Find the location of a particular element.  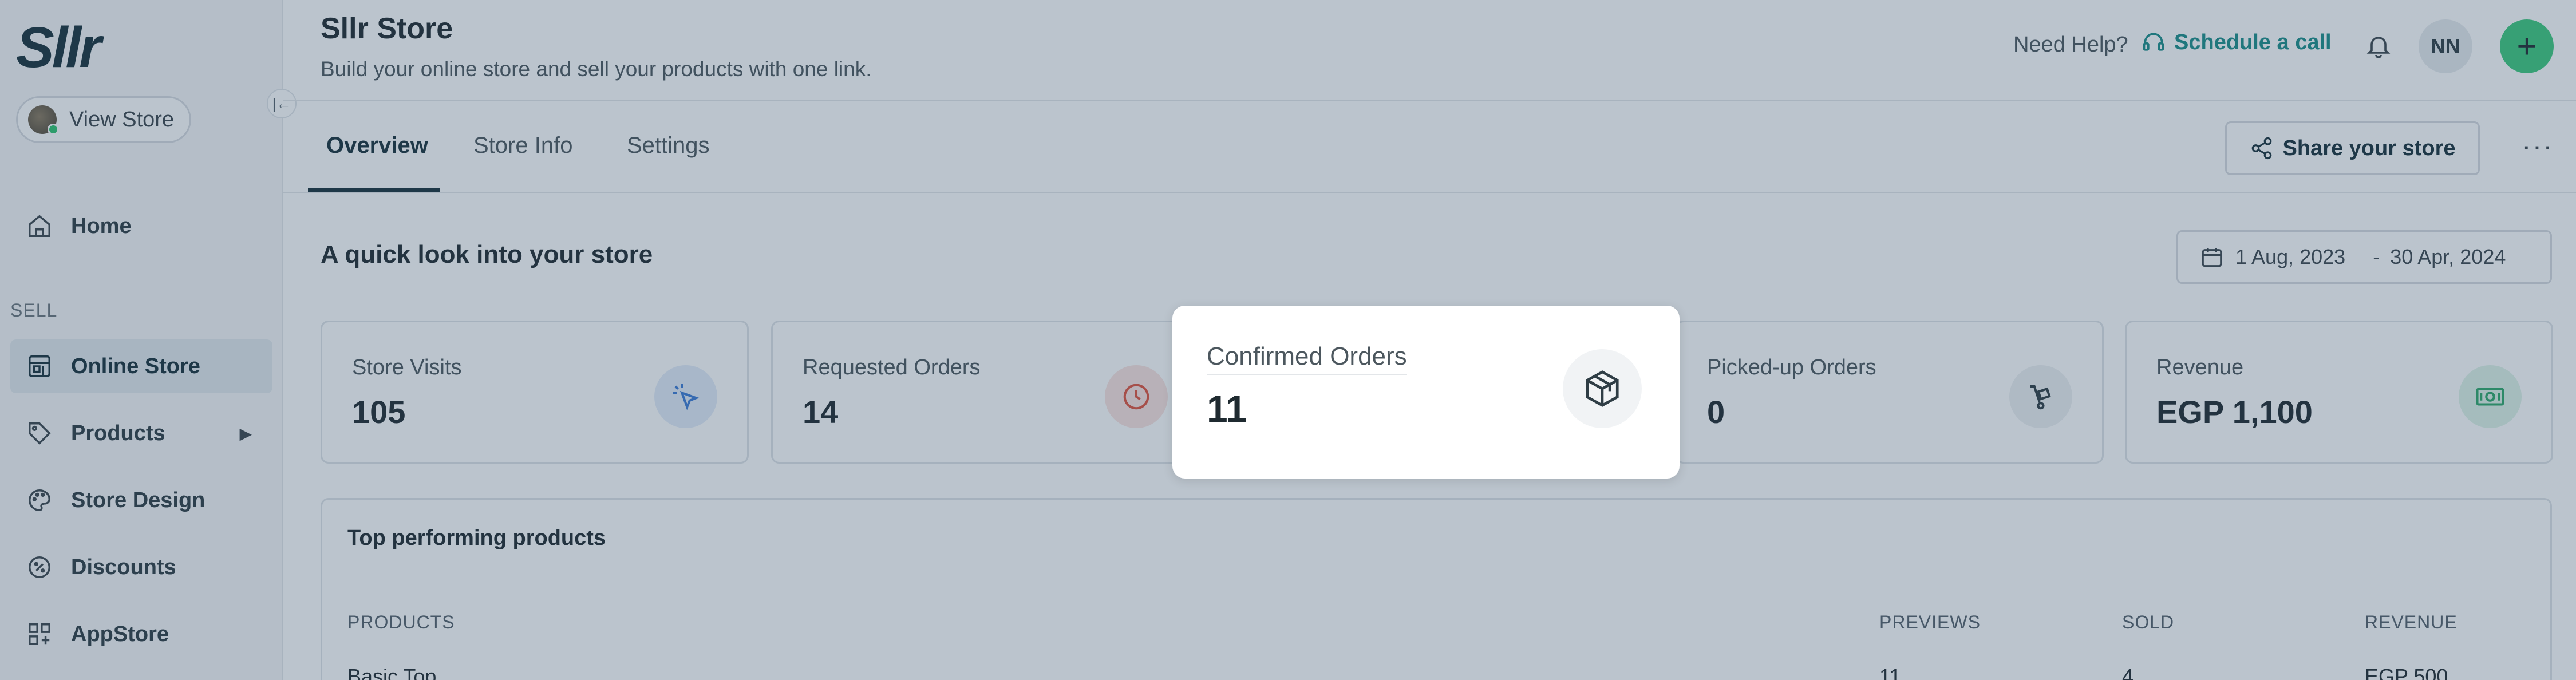

stat-value: 11 is located at coordinates (1227, 409).